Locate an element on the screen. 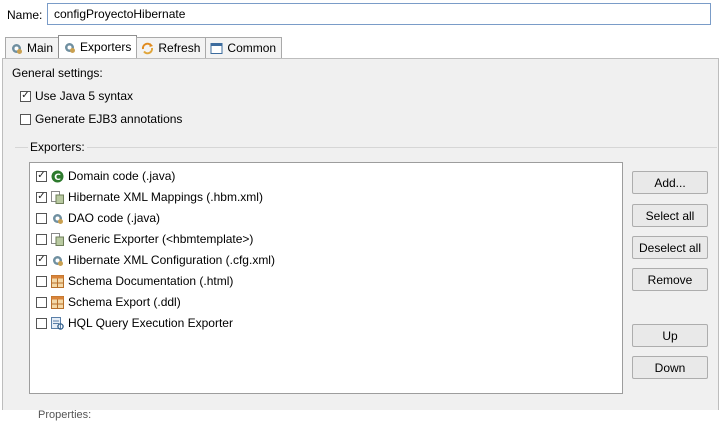 This screenshot has width=721, height=421. list-item: ✓ C Domain code (.java) is located at coordinates (105, 176).